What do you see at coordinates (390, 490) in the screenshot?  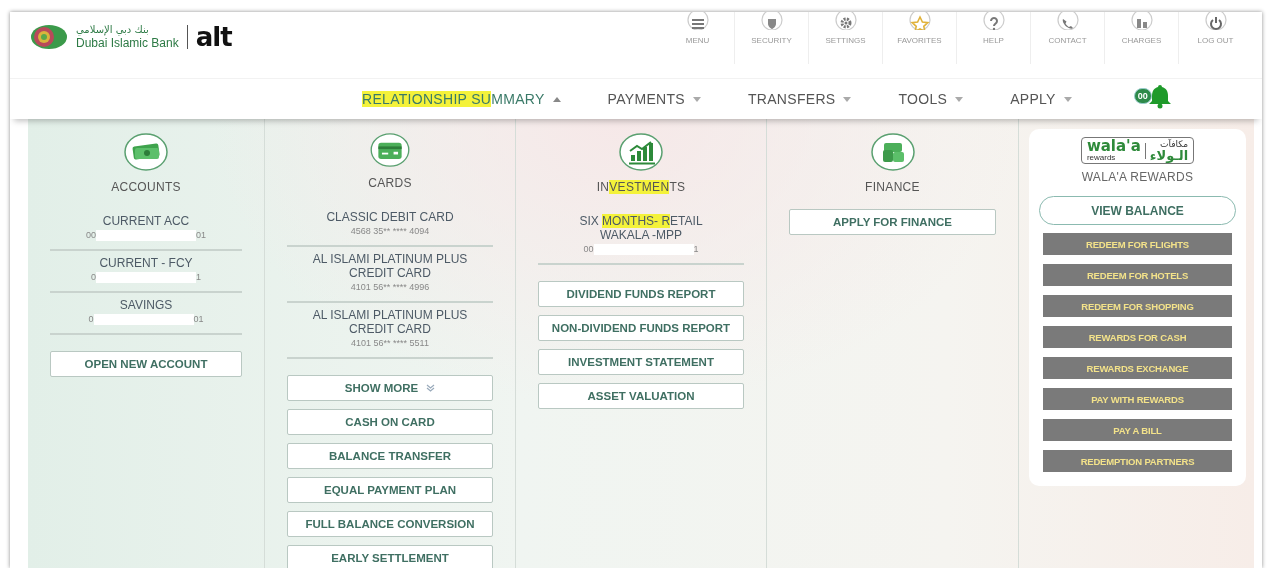 I see `action-button: EQUAL PAYMENT PLAN` at bounding box center [390, 490].